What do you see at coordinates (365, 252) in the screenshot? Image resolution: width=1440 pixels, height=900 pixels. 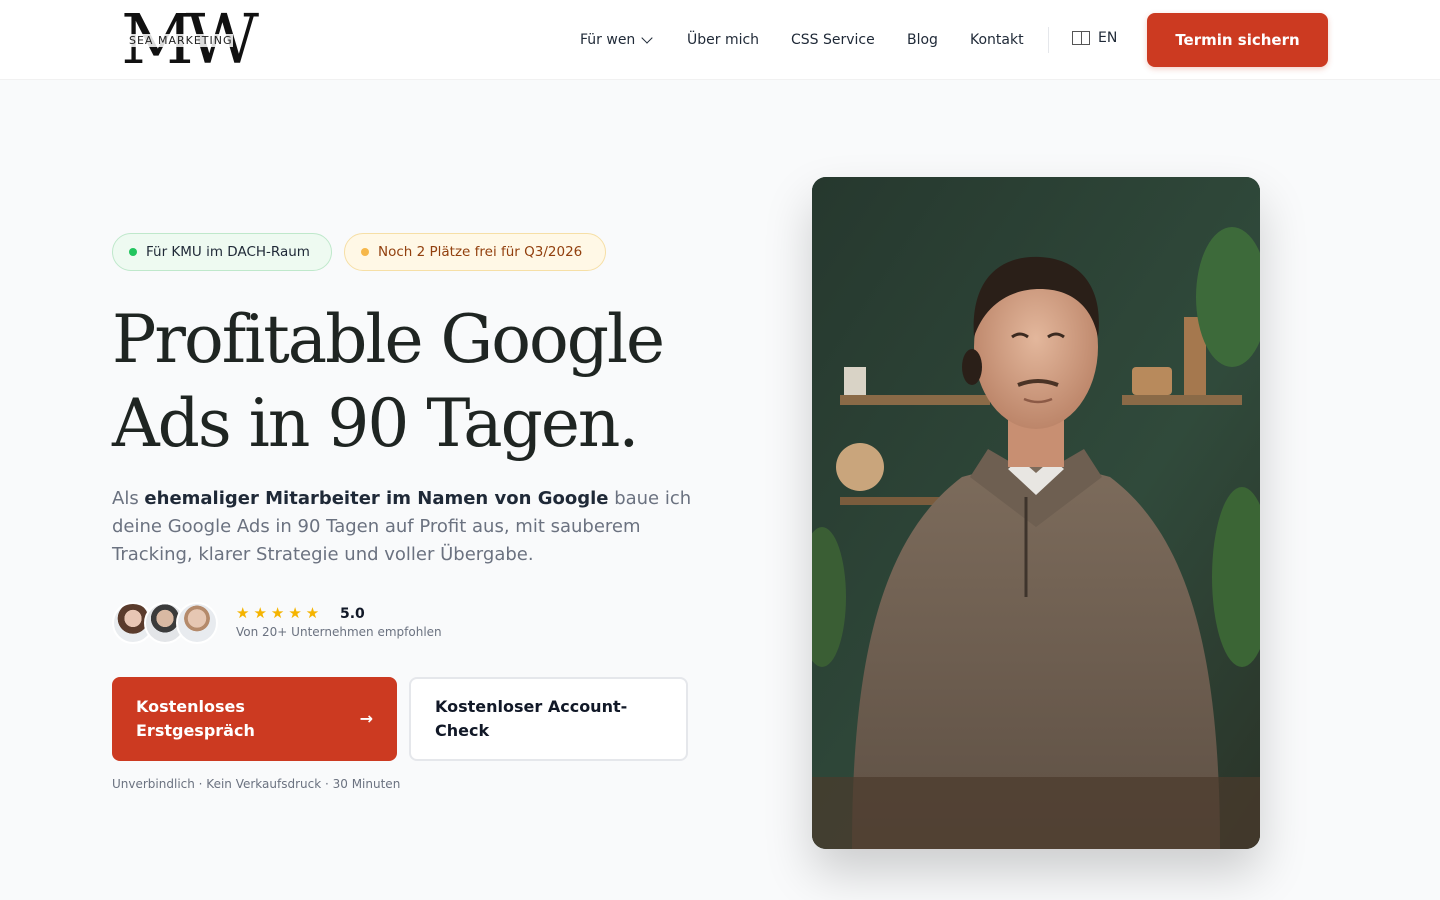 I see `amber-dot-icon` at bounding box center [365, 252].